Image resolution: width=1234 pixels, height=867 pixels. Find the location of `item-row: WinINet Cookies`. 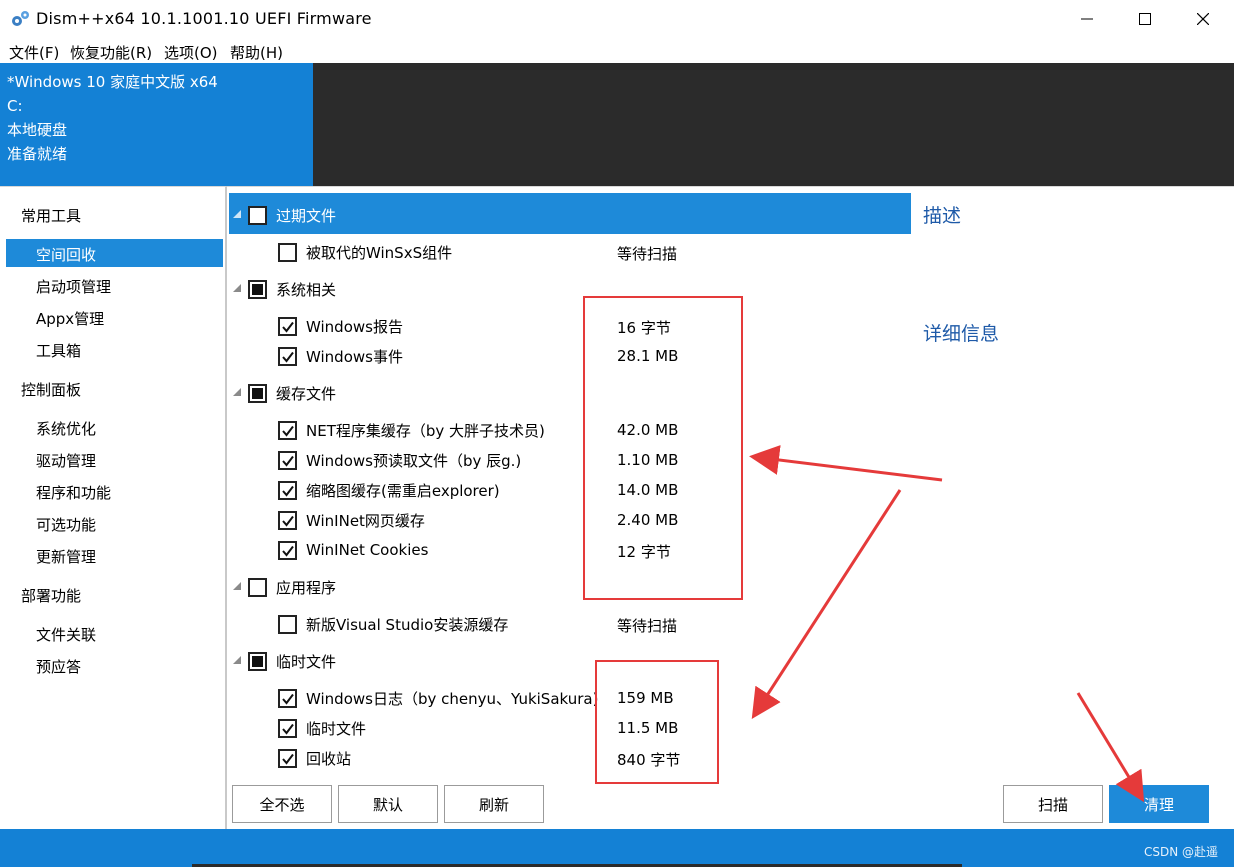

item-row: WinINet Cookies is located at coordinates (353, 550).